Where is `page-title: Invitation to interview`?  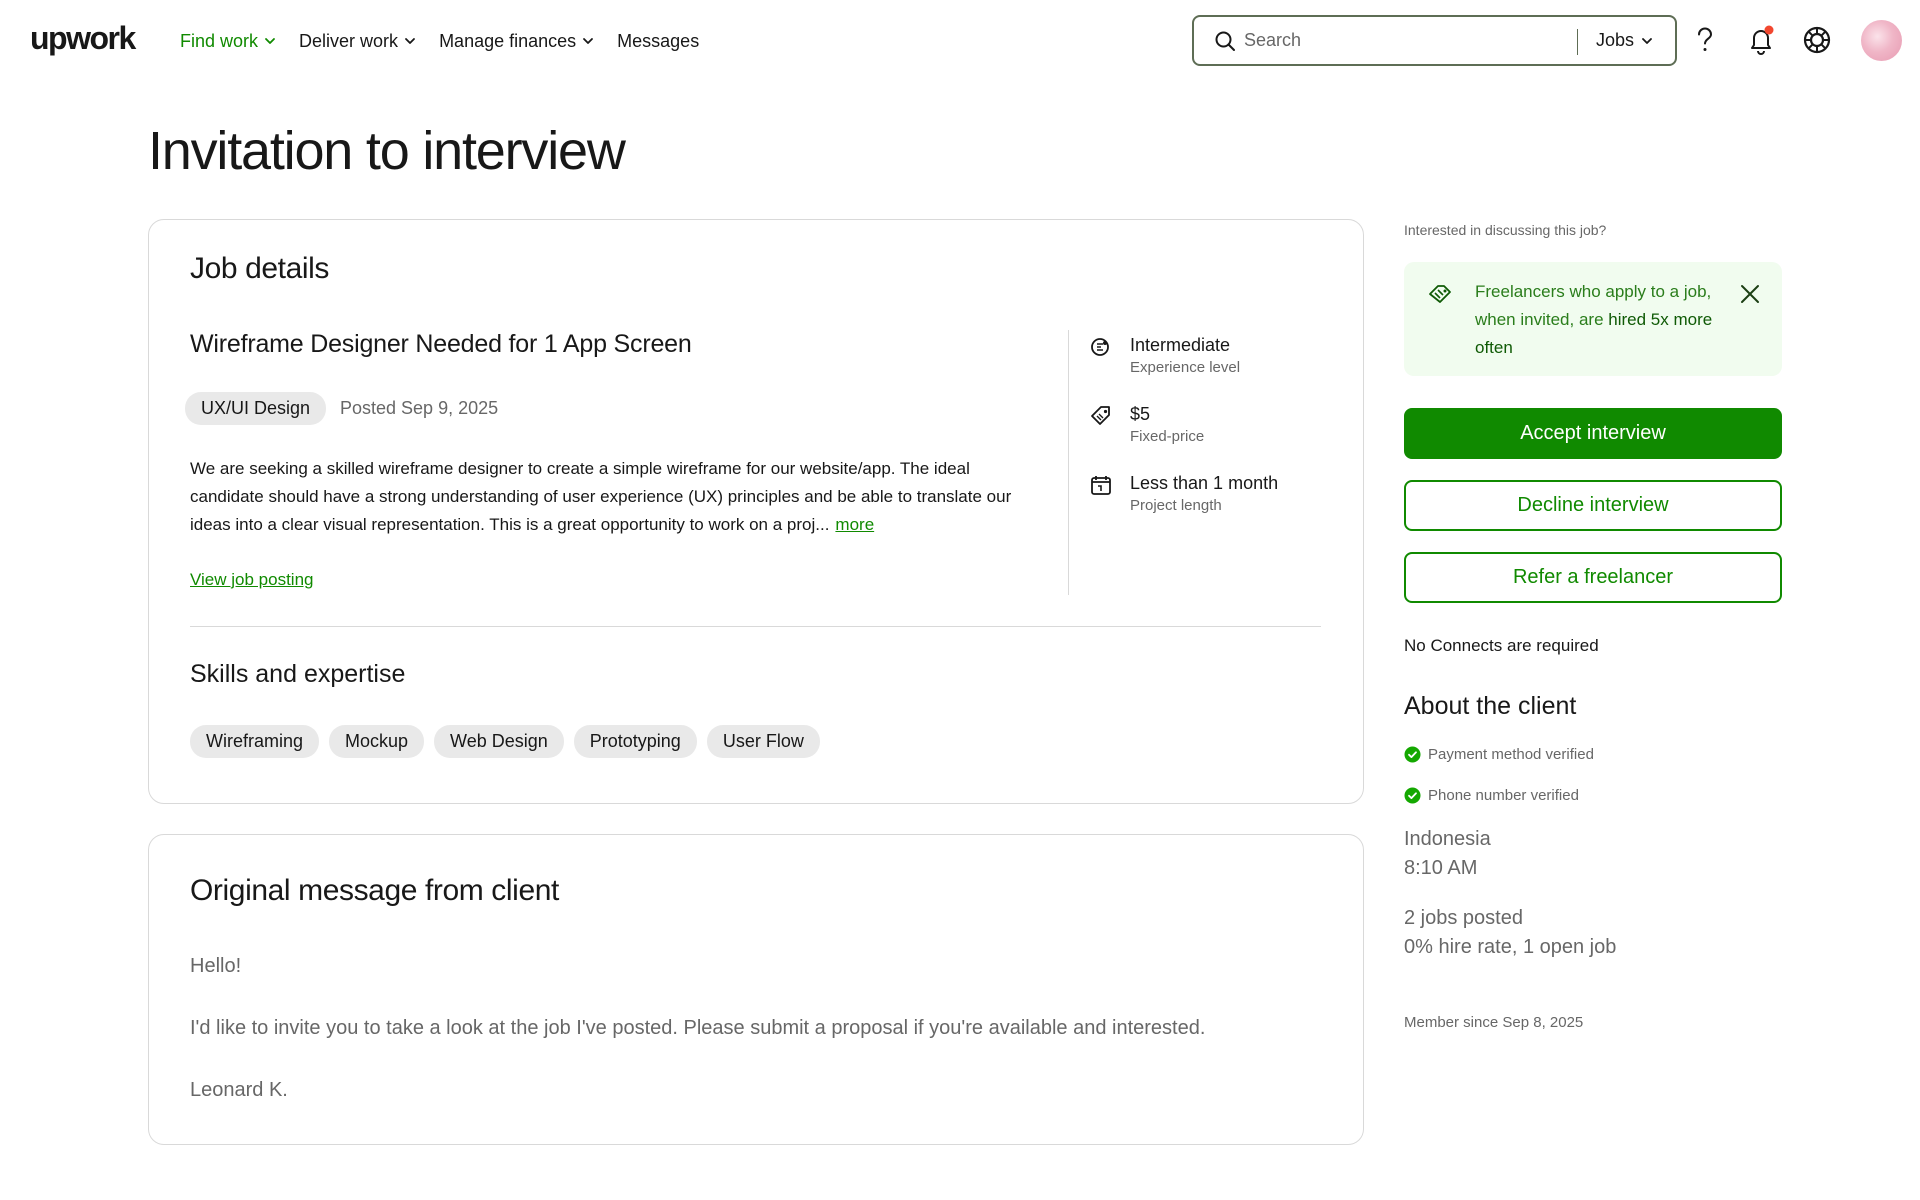
page-title: Invitation to interview is located at coordinates (387, 151).